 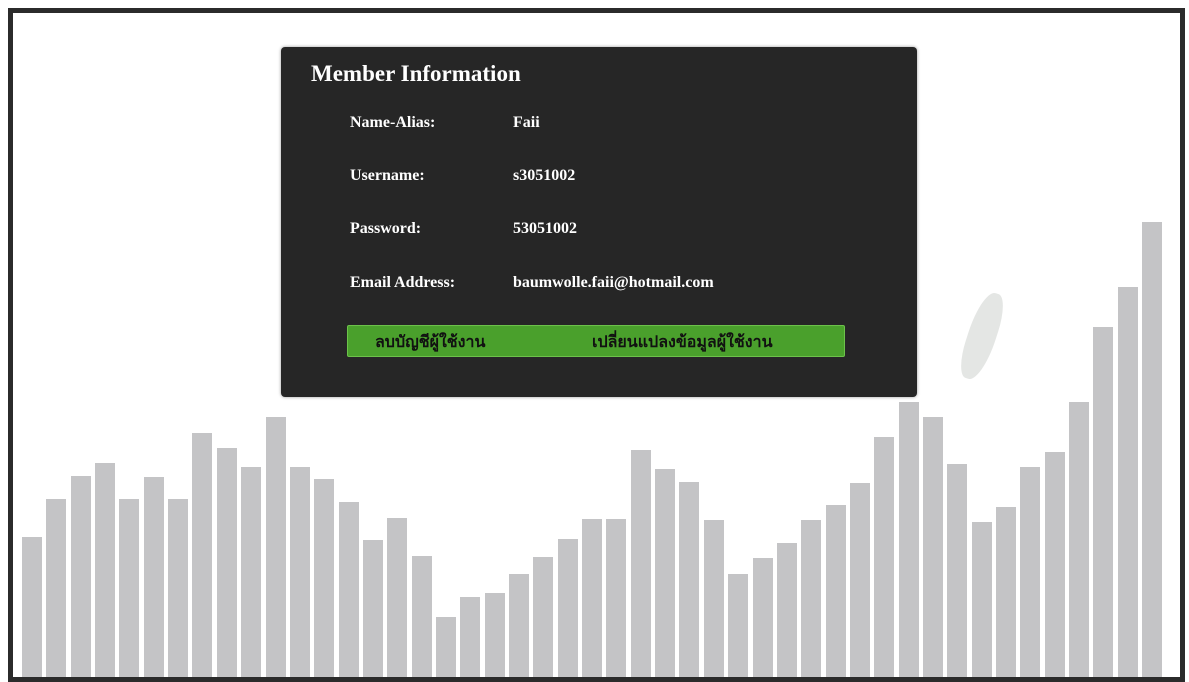 What do you see at coordinates (545, 228) in the screenshot?
I see `password-value: 53051002` at bounding box center [545, 228].